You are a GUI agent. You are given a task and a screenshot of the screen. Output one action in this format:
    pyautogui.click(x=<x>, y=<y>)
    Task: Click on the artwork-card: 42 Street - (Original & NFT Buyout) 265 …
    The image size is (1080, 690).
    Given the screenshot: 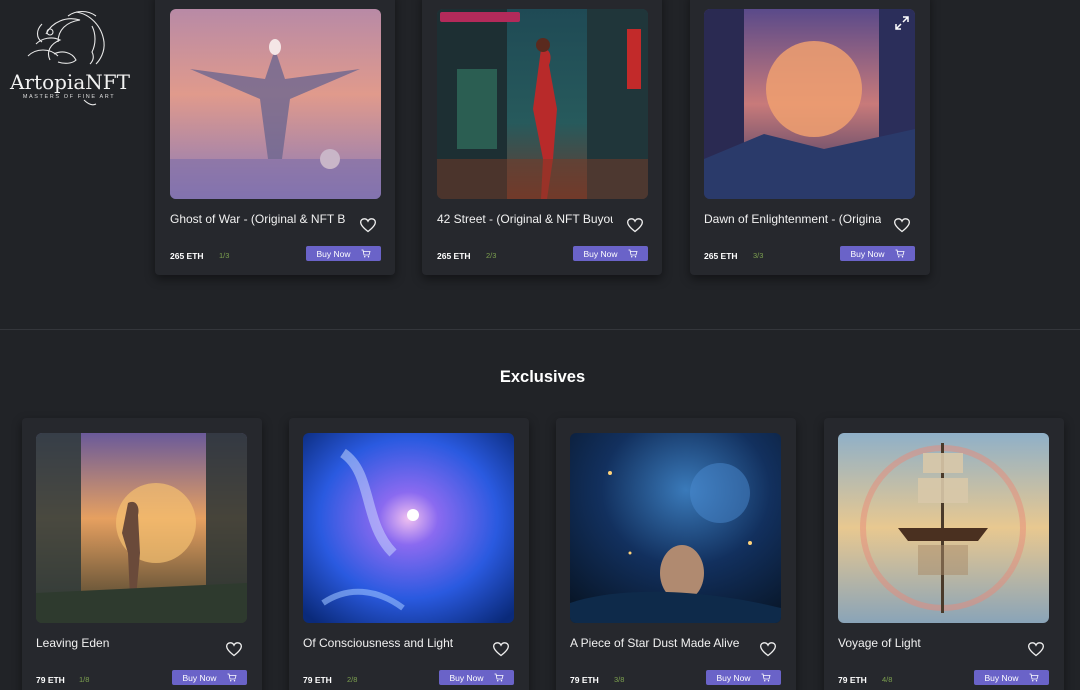 What is the action you would take?
    pyautogui.click(x=542, y=137)
    